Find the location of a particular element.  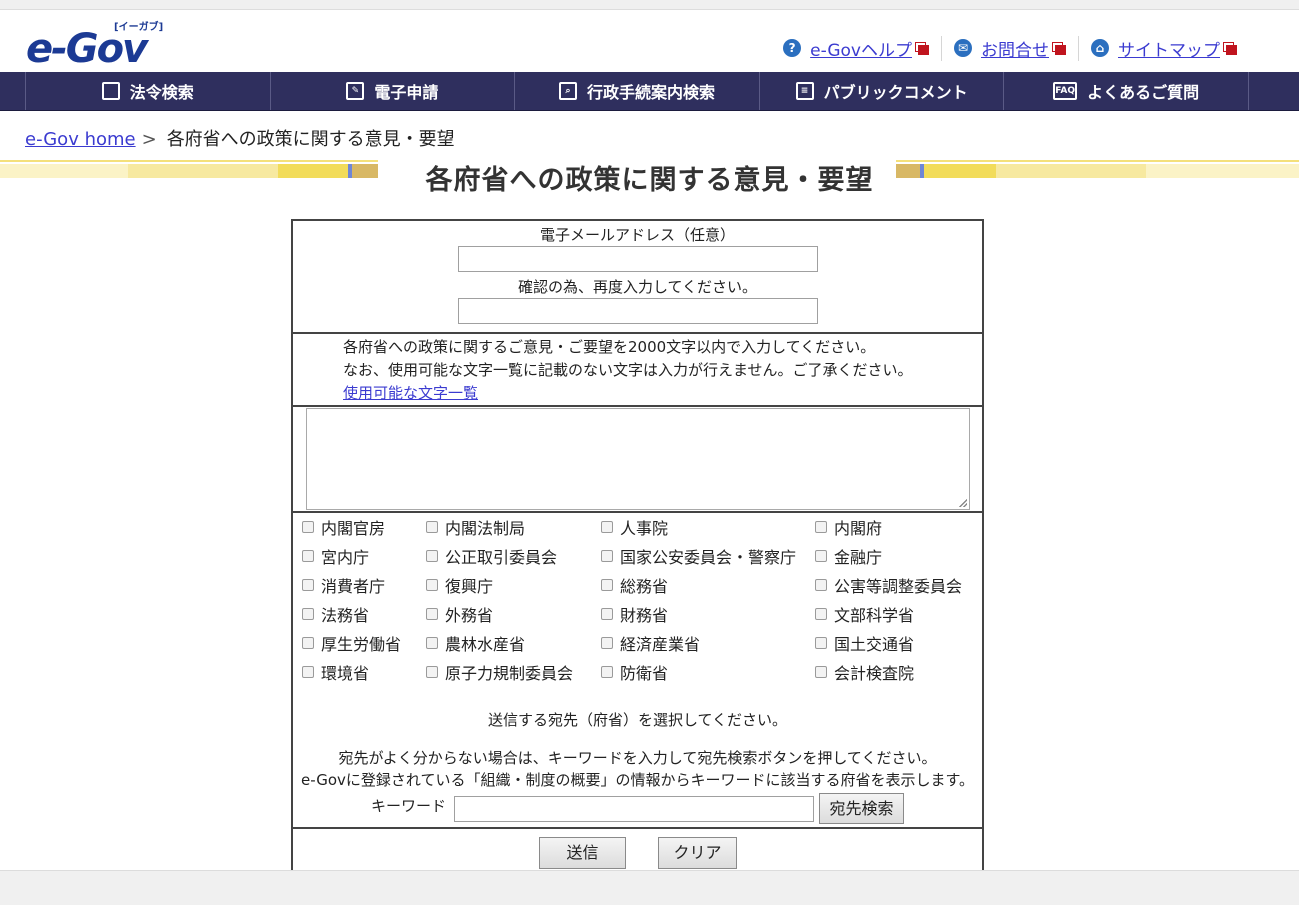

ministry-checkbox-item: 経済産業省 is located at coordinates (650, 643).